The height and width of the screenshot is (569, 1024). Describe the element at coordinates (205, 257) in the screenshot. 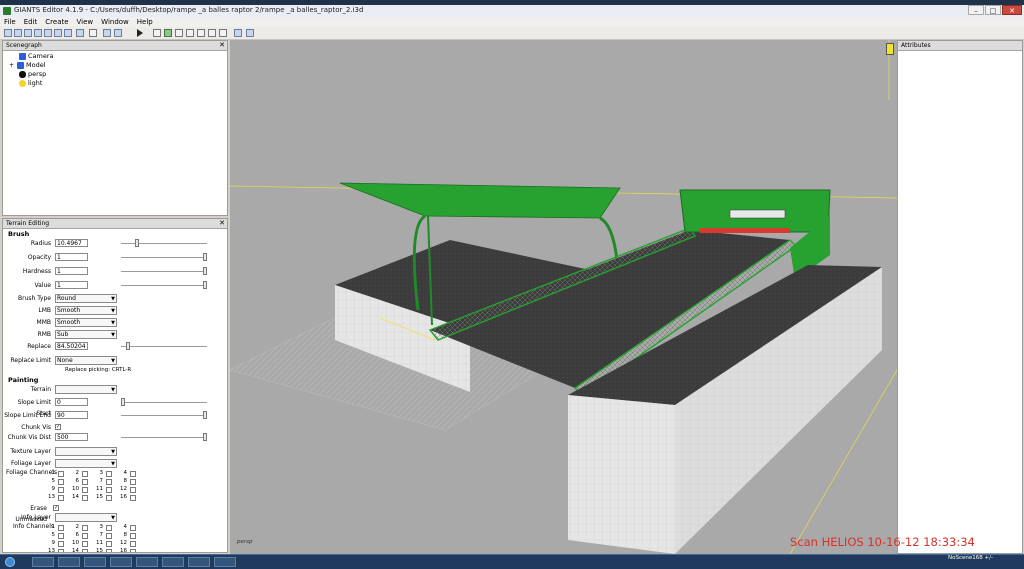

I see `opacity-slider-thumb` at that location.